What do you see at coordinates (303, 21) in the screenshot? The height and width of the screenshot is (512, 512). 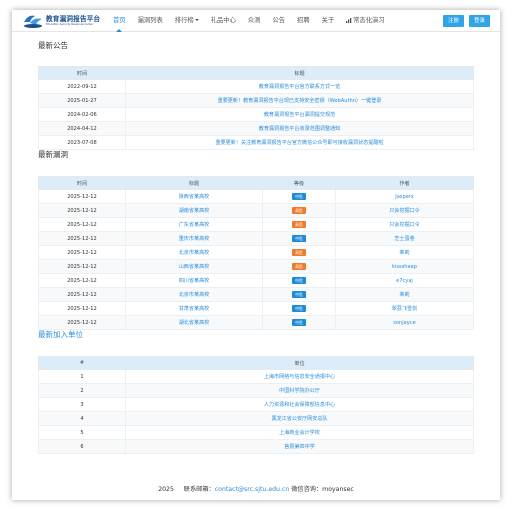 I see `nav-recruit: 招聘` at bounding box center [303, 21].